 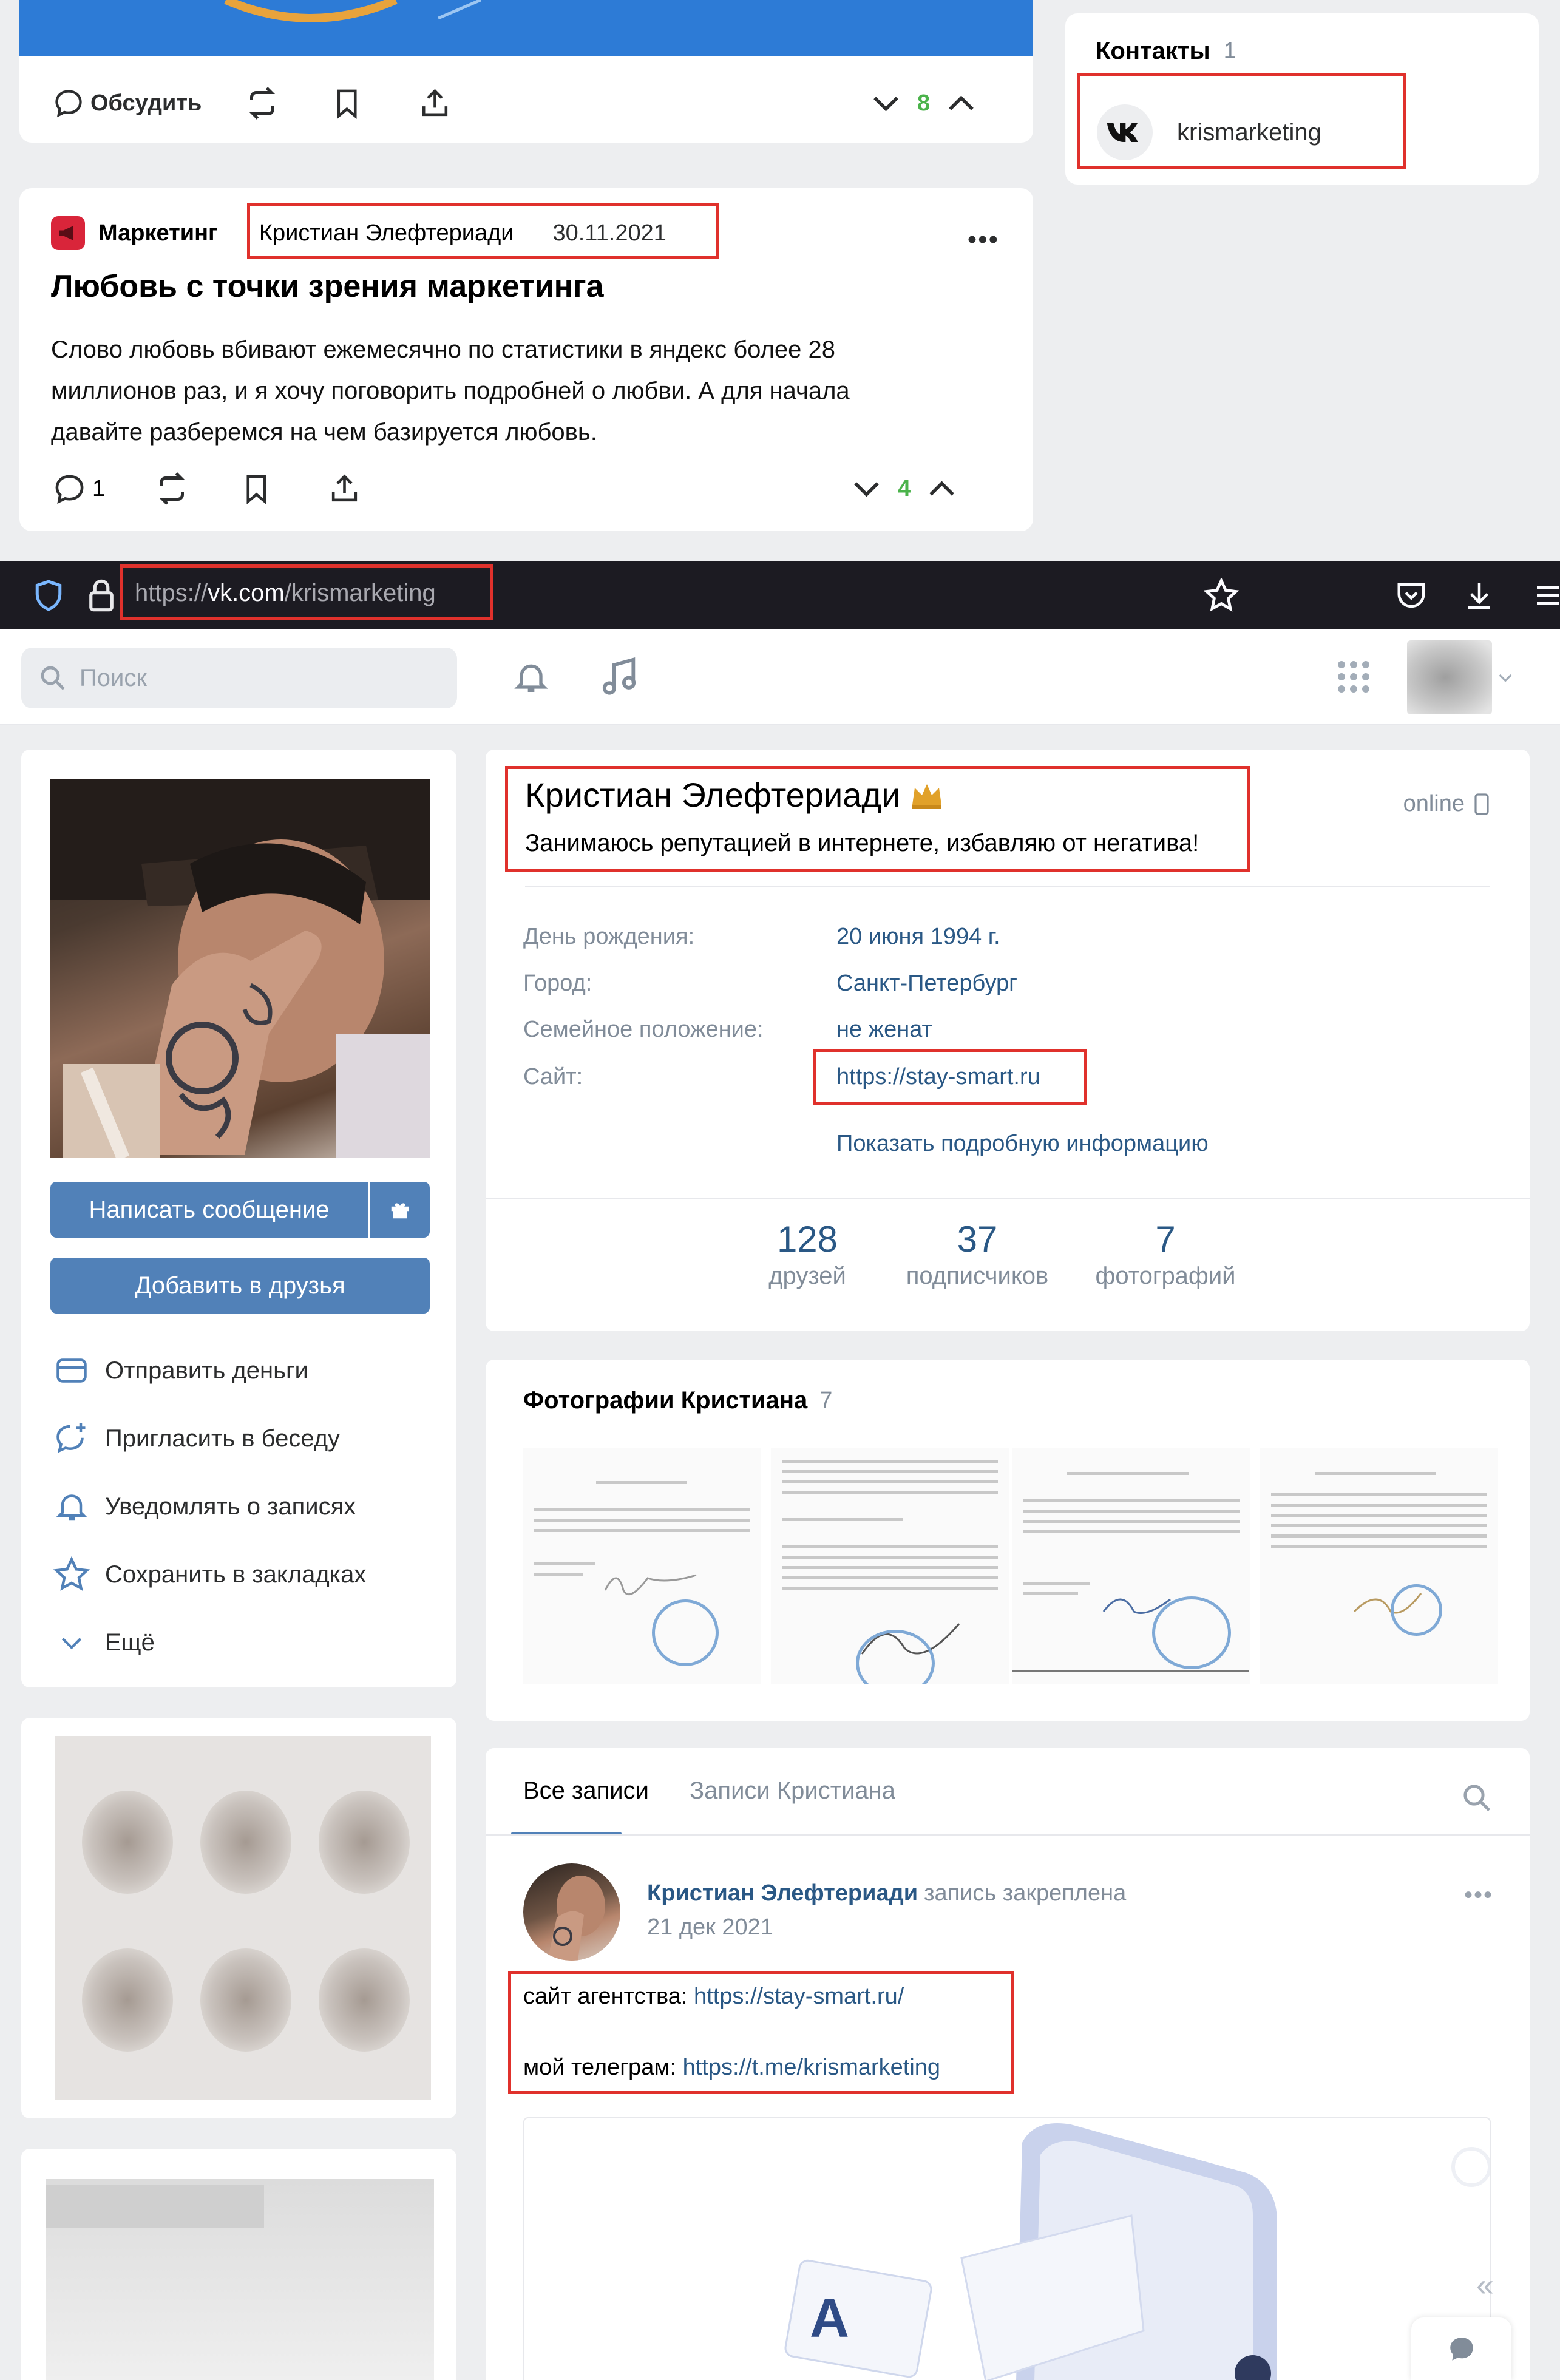 What do you see at coordinates (1008, 1835) in the screenshot?
I see `divider` at bounding box center [1008, 1835].